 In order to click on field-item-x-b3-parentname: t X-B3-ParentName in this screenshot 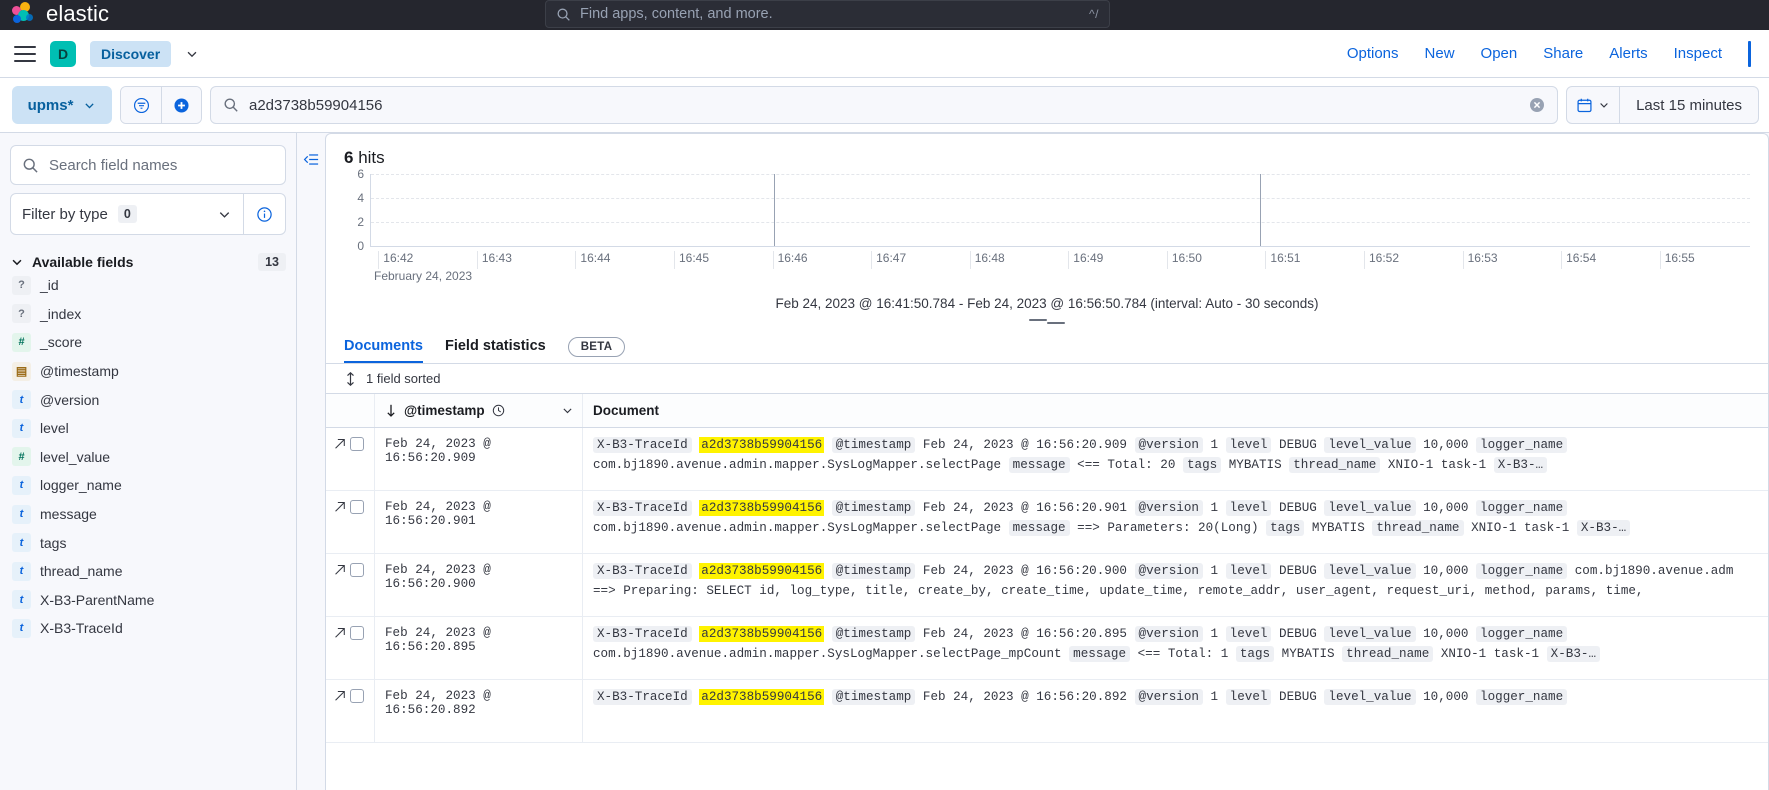, I will do `click(148, 600)`.